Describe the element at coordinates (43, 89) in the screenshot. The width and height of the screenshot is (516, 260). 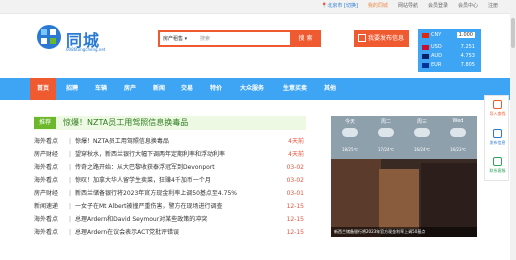
I see `nav-item-home: 首页` at that location.